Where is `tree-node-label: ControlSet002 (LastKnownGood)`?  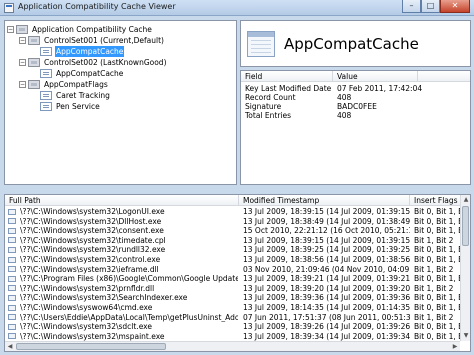
tree-node-label: ControlSet002 (LastKnownGood) is located at coordinates (105, 62).